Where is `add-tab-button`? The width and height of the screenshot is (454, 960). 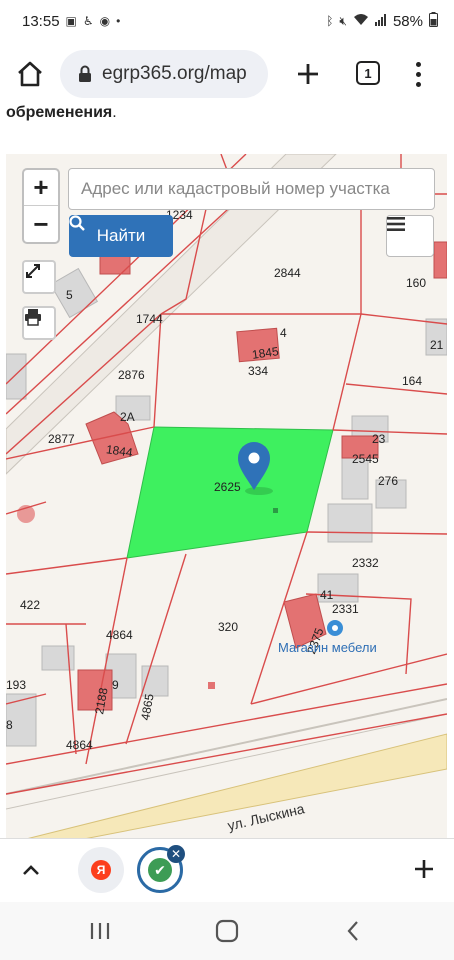
add-tab-button is located at coordinates (424, 869).